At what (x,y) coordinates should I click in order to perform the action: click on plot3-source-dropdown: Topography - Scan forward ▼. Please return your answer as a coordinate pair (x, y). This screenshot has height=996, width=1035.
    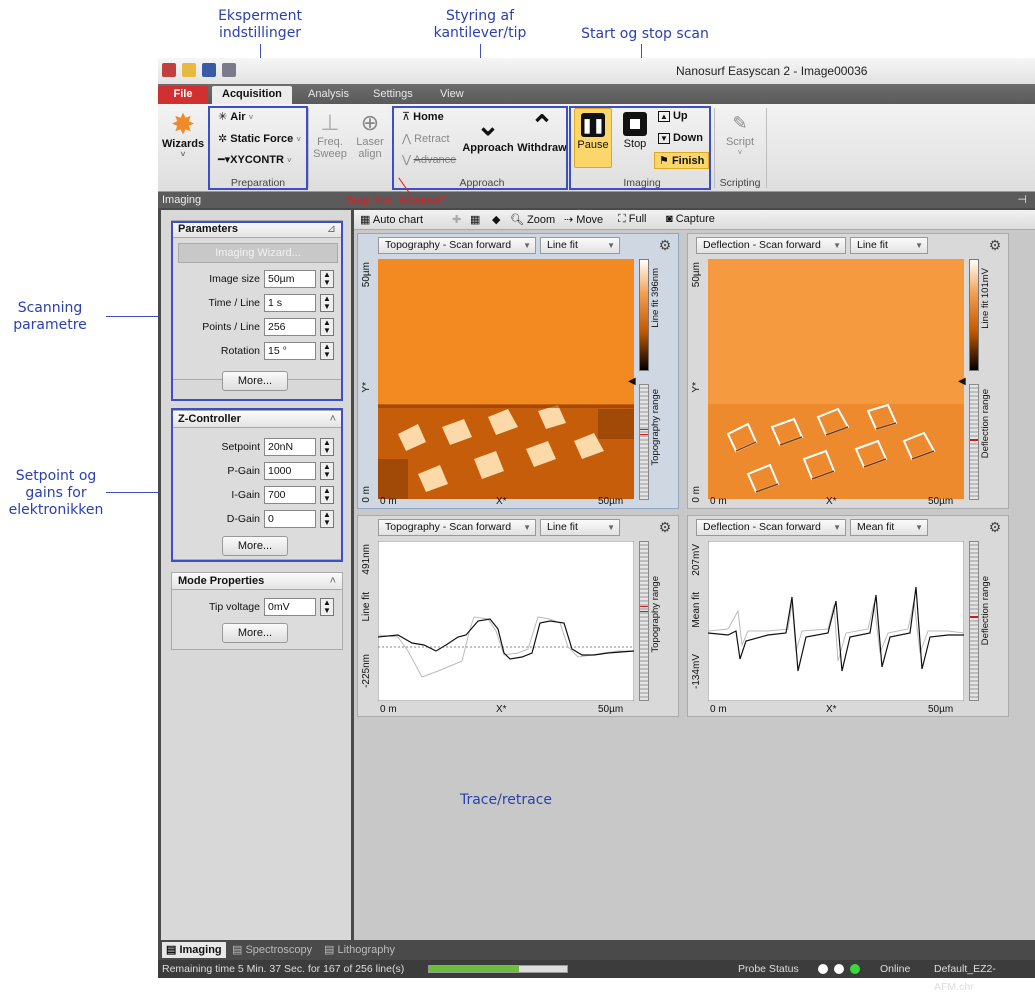
    Looking at the image, I should click on (457, 527).